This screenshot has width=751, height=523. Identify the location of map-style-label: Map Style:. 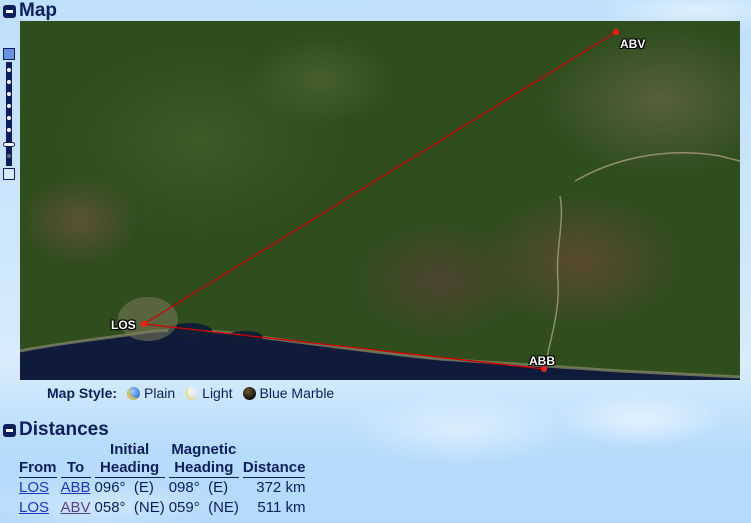
(82, 393).